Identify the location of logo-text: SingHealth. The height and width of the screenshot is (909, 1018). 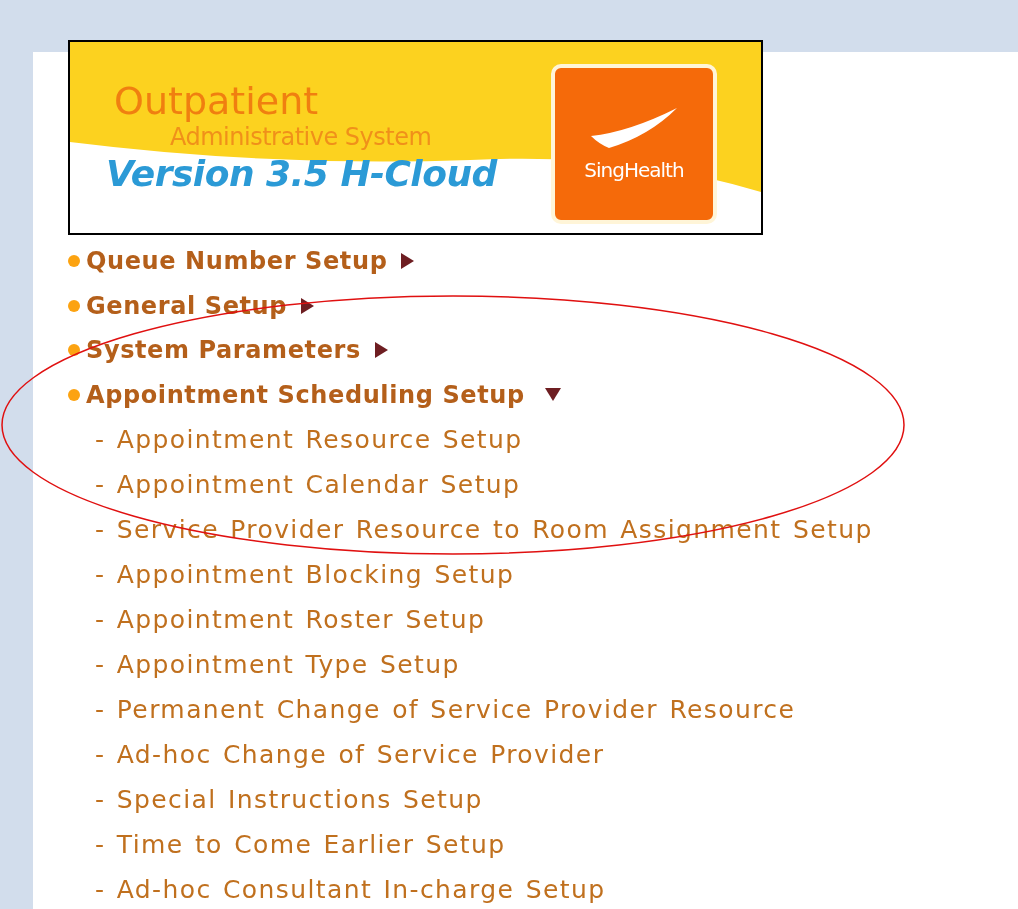
(634, 169).